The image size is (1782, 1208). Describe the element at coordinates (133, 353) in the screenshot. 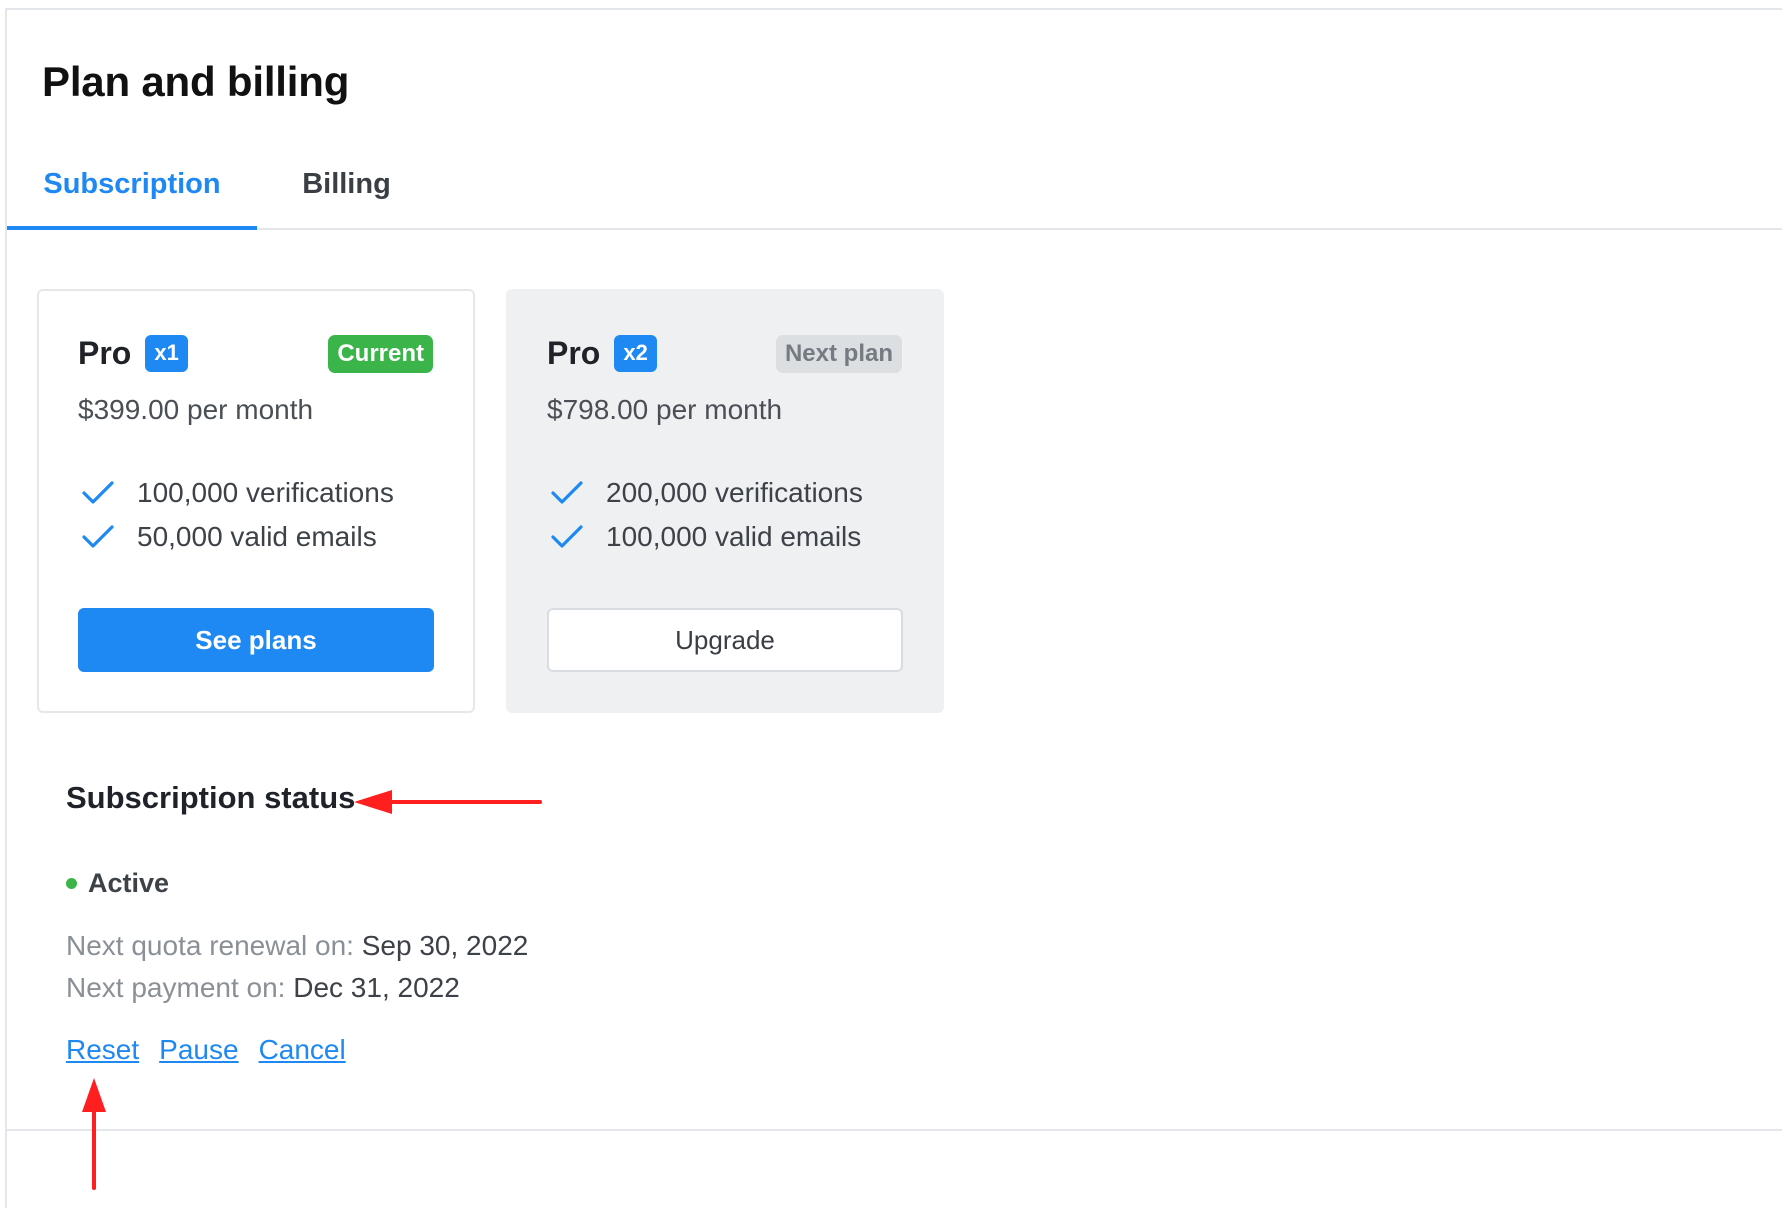

I see `plan-header: Pro x1` at that location.